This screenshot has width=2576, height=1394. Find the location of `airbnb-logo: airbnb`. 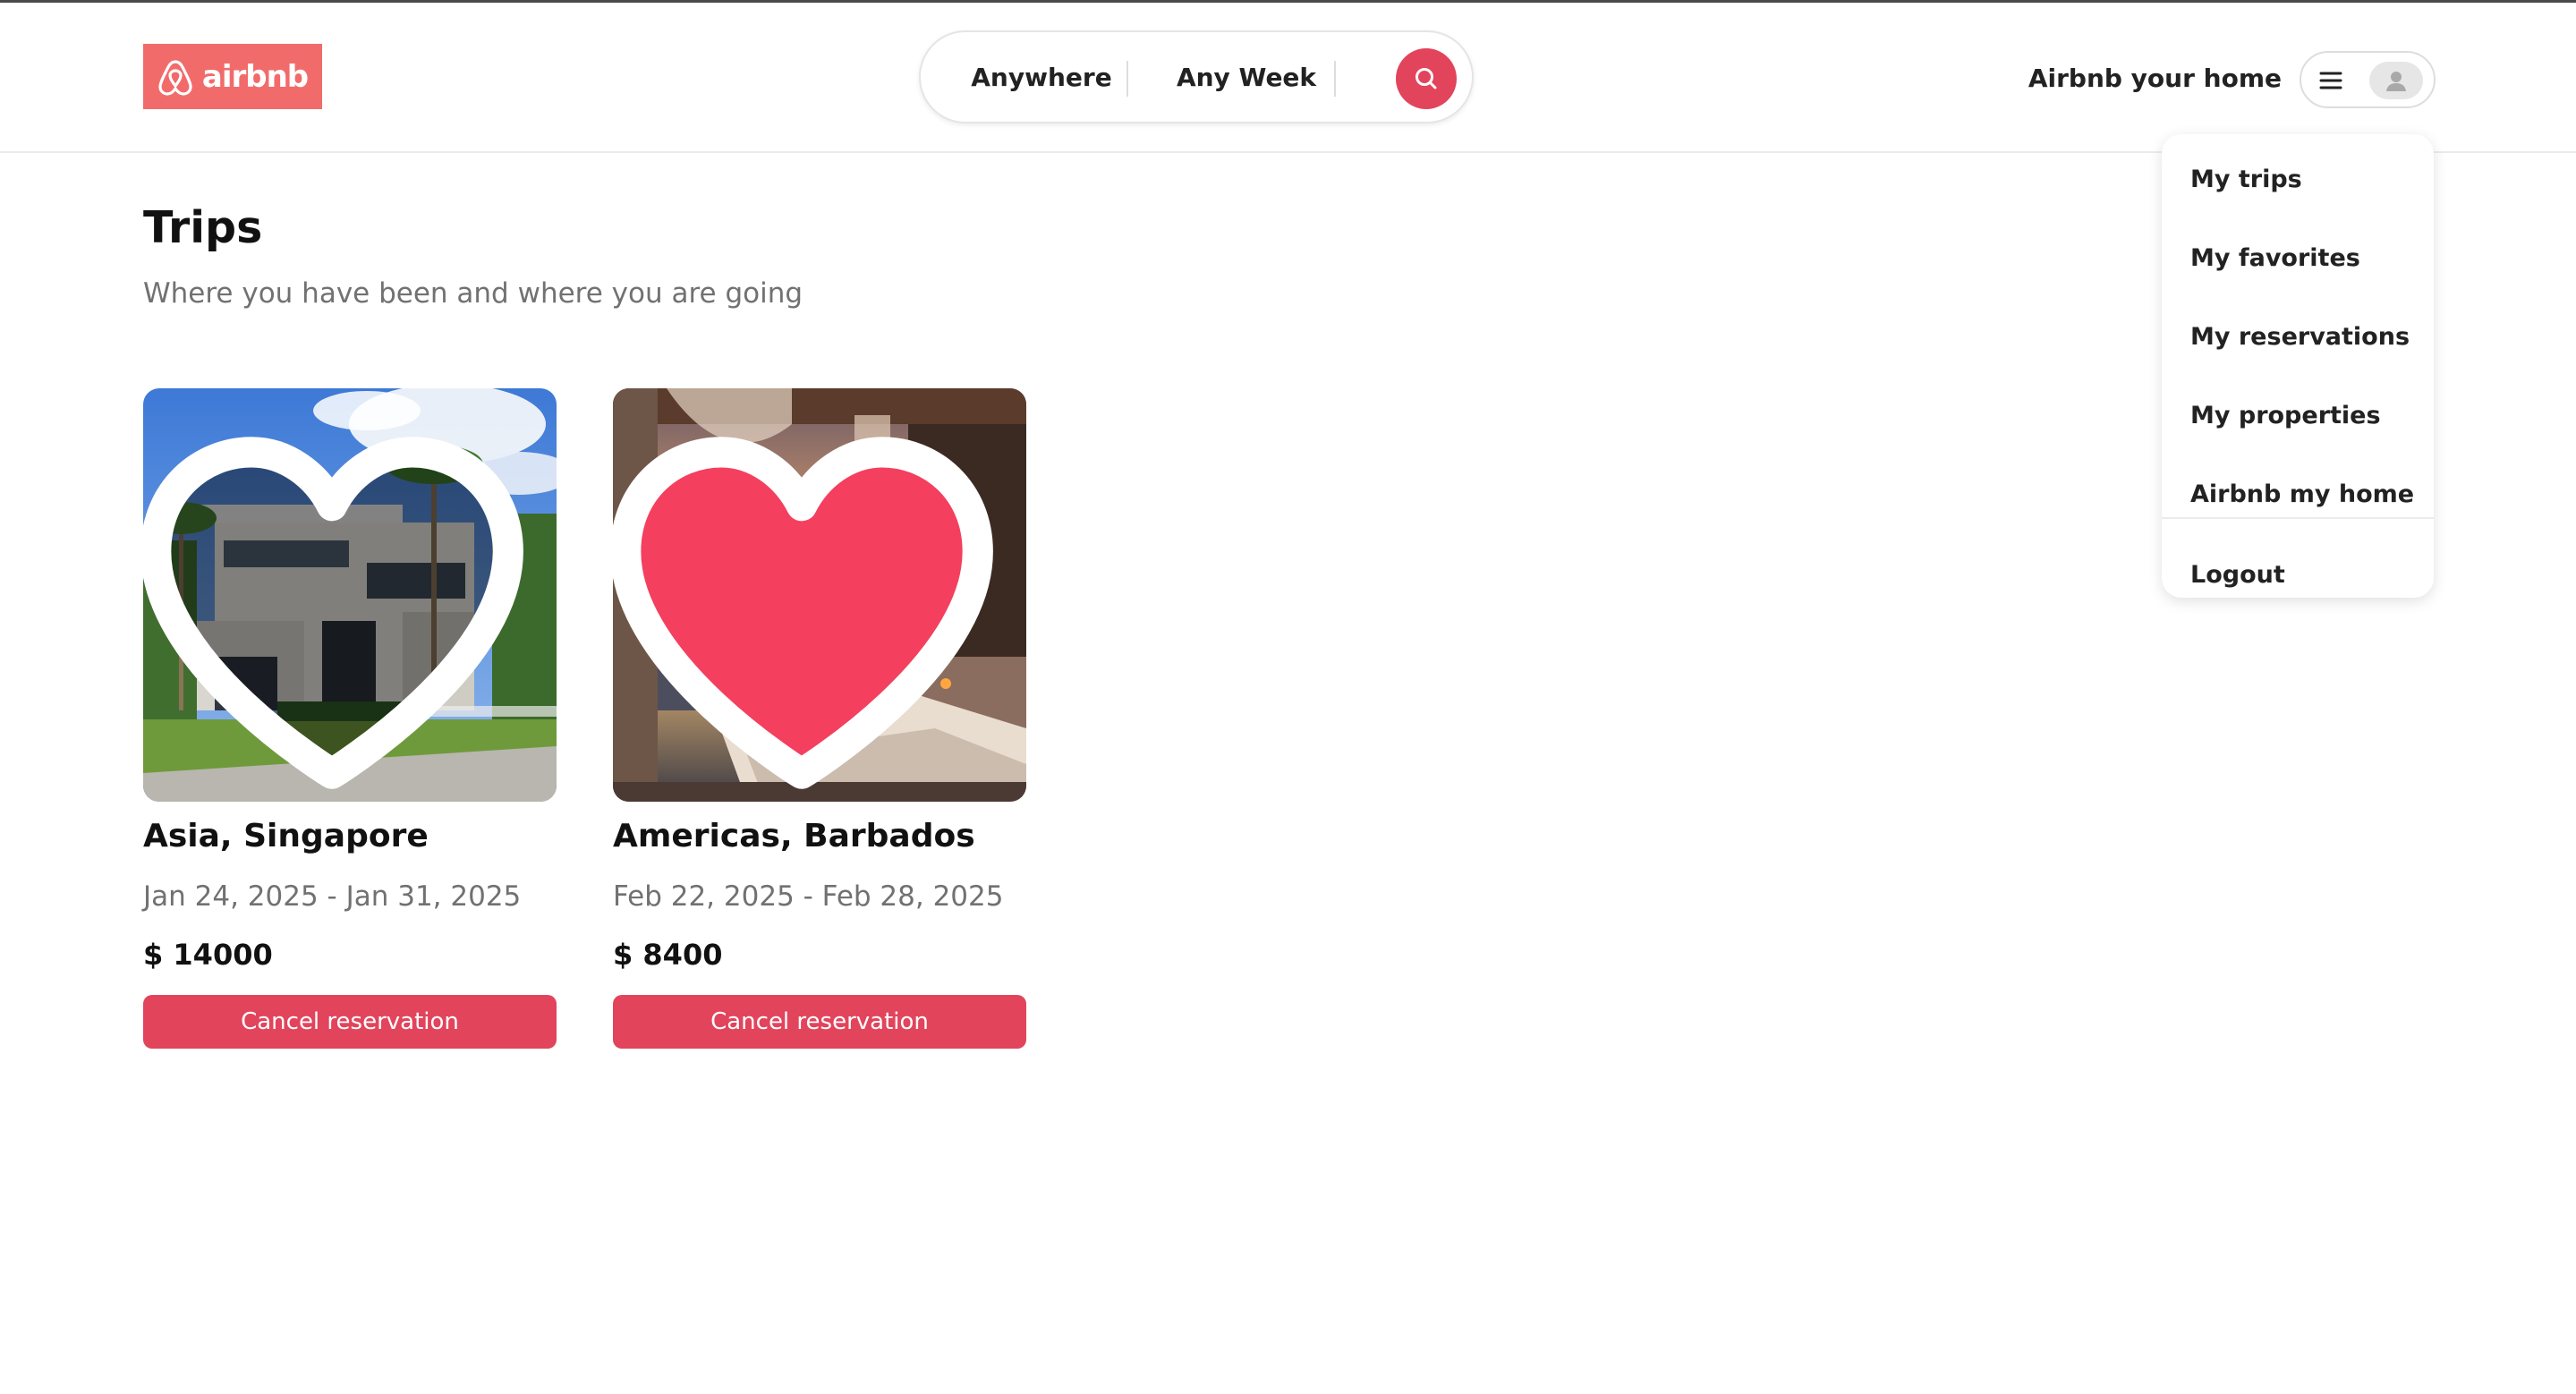

airbnb-logo: airbnb is located at coordinates (232, 76).